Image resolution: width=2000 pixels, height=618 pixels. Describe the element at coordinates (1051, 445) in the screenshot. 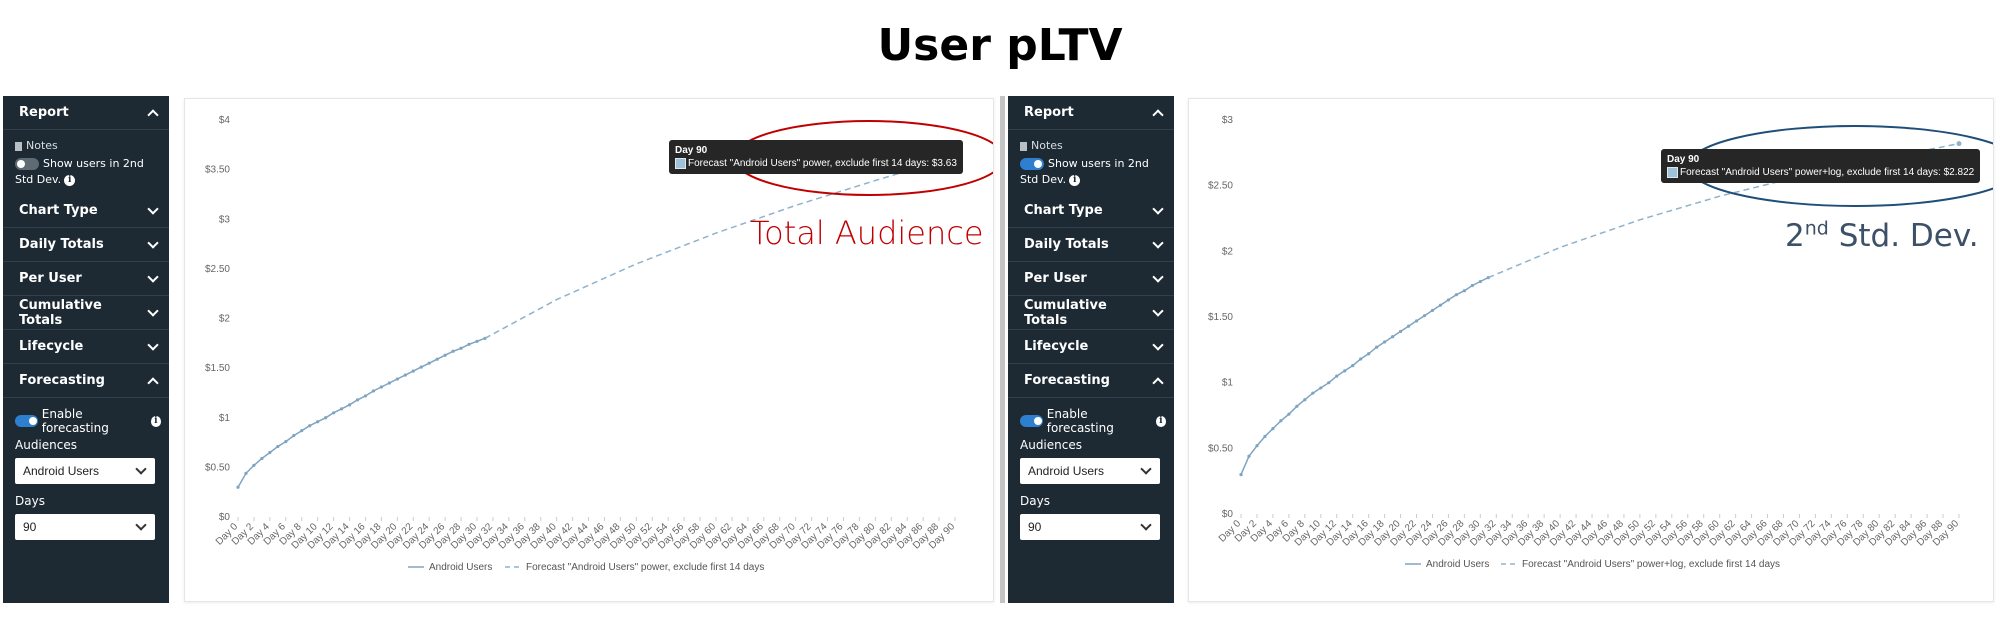

I see `audiences-label: Audiences` at that location.